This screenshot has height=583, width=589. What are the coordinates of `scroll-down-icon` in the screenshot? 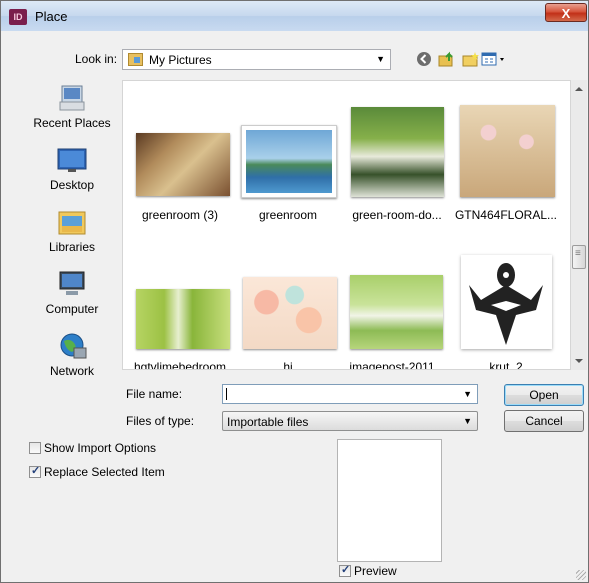 It's located at (579, 361).